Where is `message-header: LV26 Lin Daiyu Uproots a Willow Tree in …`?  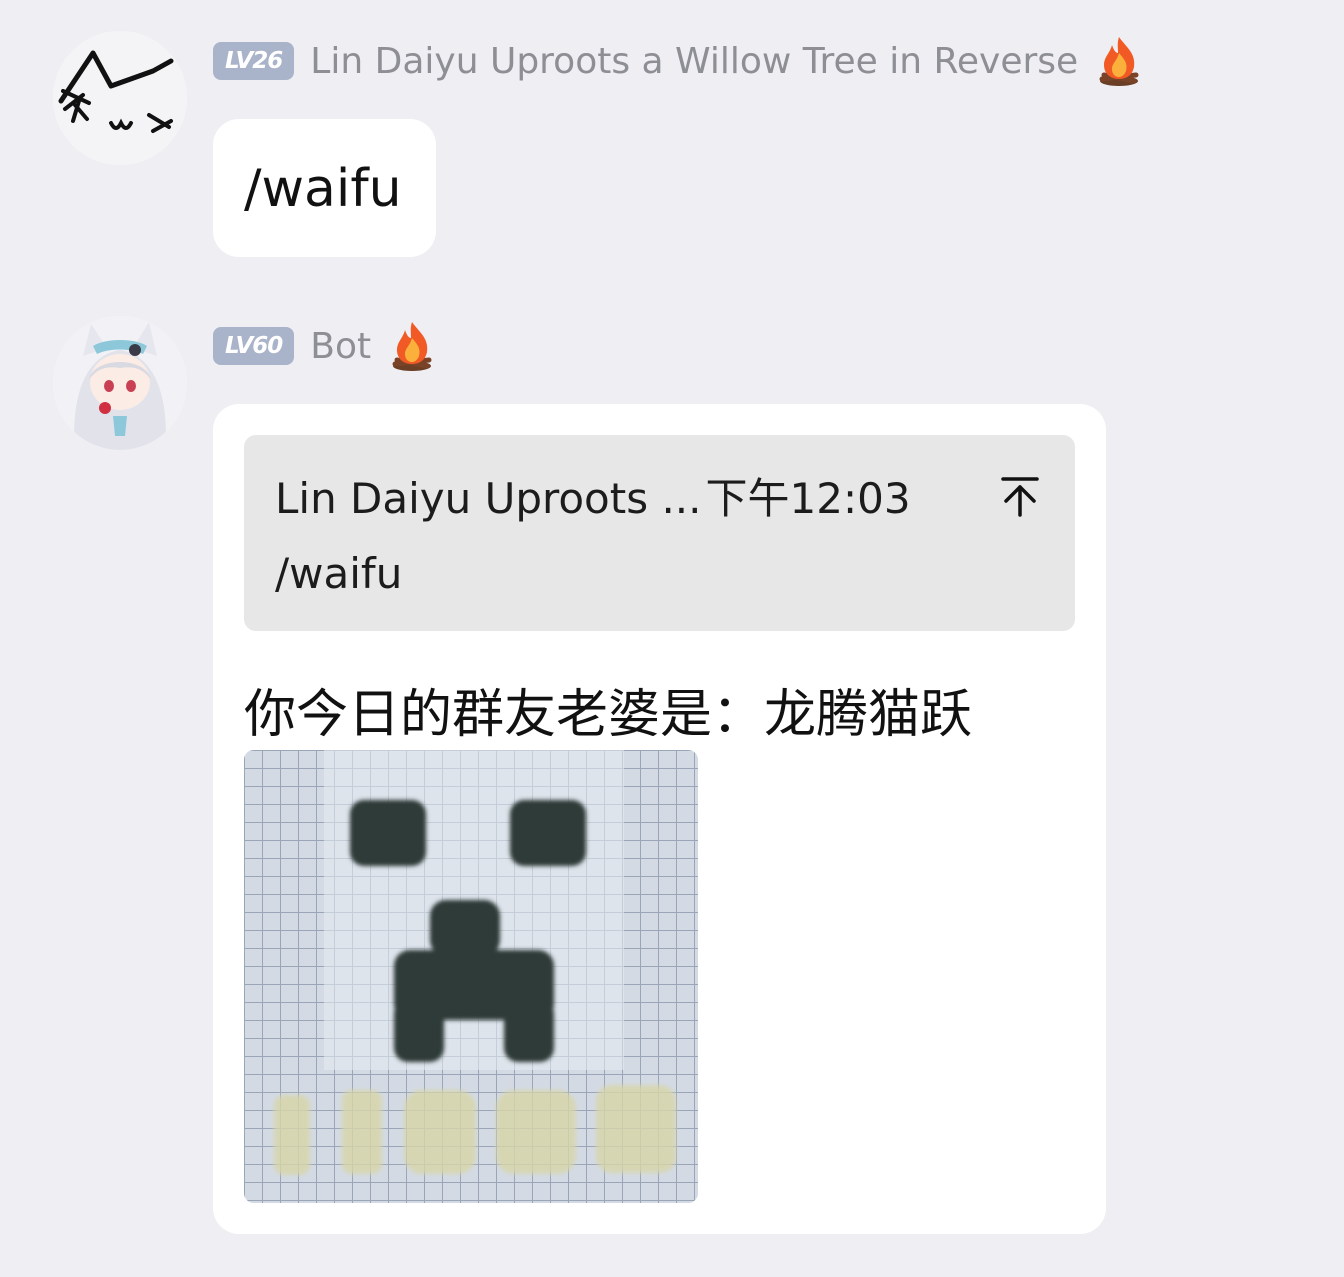 message-header: LV26 Lin Daiyu Uproots a Willow Tree in … is located at coordinates (677, 61).